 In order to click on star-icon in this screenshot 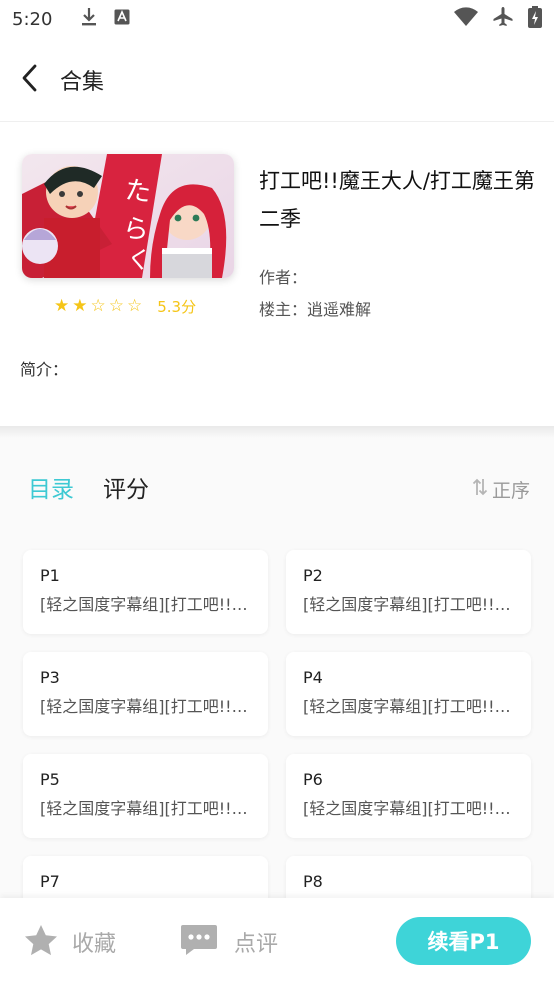, I will do `click(41, 942)`.